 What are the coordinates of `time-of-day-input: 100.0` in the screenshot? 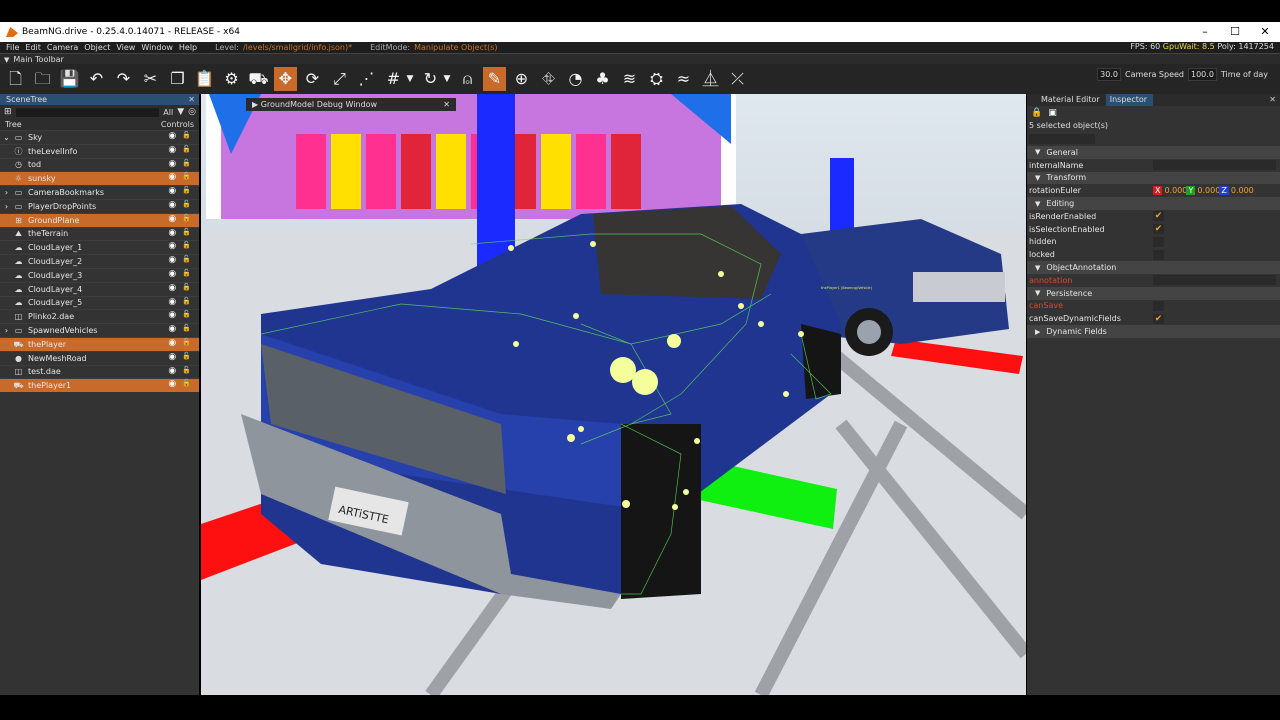 It's located at (1202, 74).